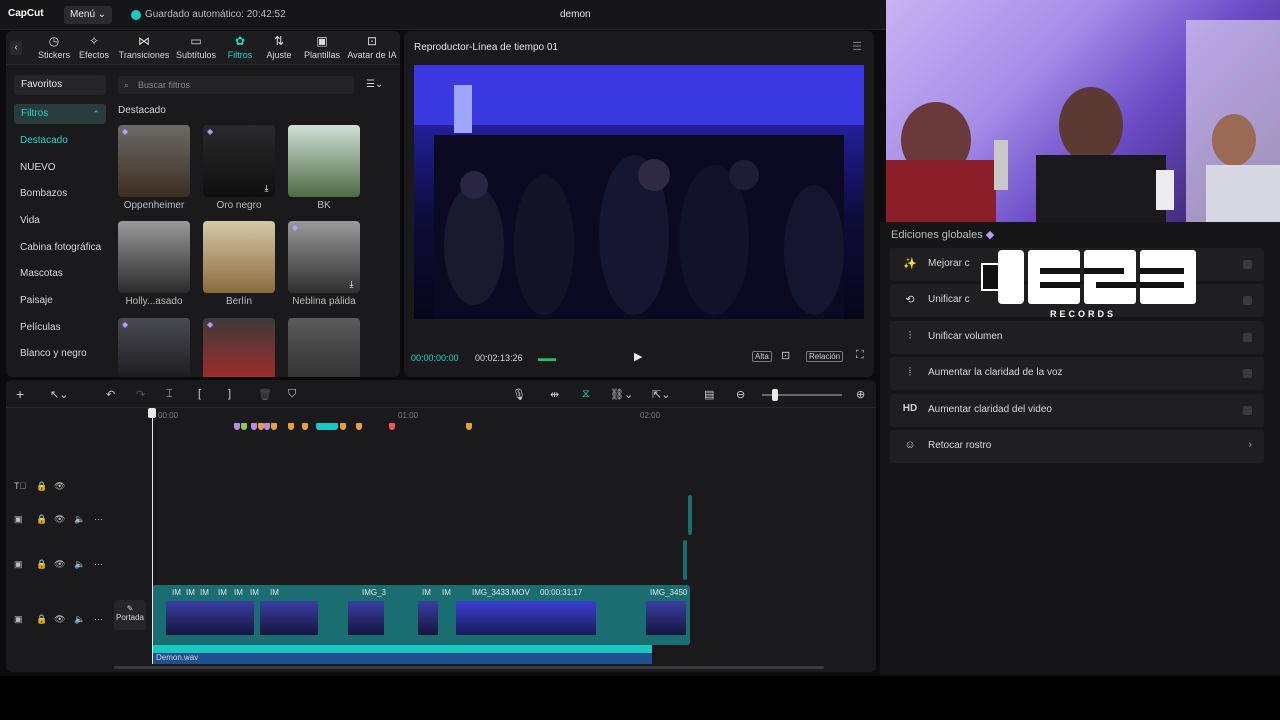 The height and width of the screenshot is (720, 1280). Describe the element at coordinates (94, 47) in the screenshot. I see `tab-efectos: ✧ Efectos` at that location.